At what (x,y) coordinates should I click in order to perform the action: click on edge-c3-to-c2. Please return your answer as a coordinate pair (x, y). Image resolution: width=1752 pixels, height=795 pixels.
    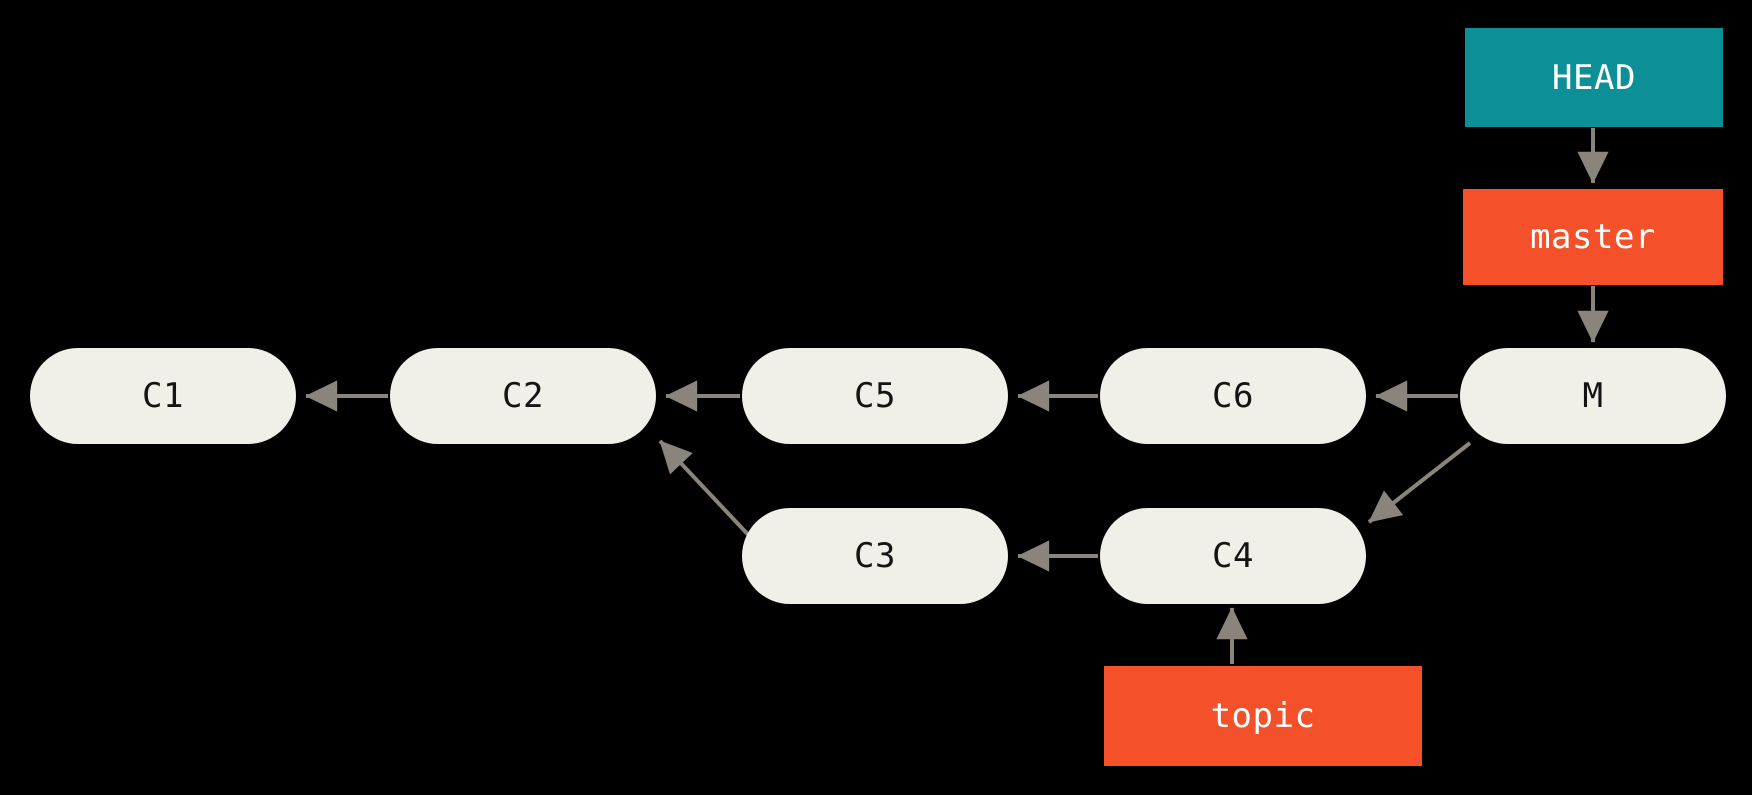
    Looking at the image, I should click on (708, 492).